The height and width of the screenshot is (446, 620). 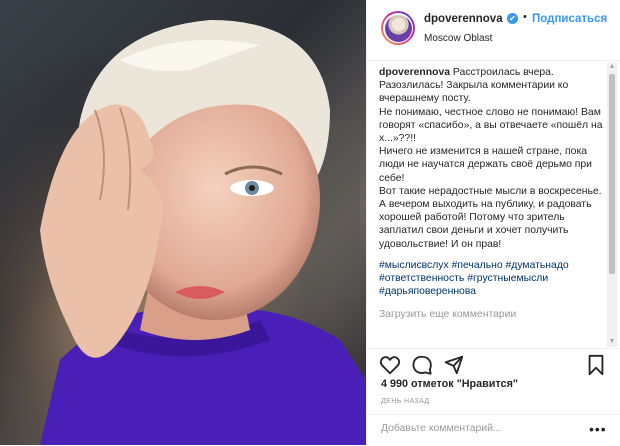 What do you see at coordinates (414, 72) in the screenshot?
I see `caption-username: dpoverennova` at bounding box center [414, 72].